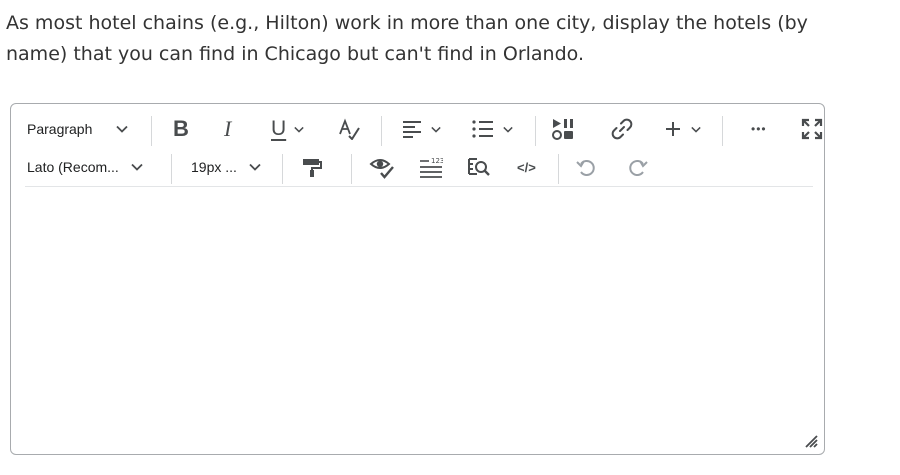 The height and width of the screenshot is (475, 900). Describe the element at coordinates (810, 440) in the screenshot. I see `resize-handle-icon` at that location.